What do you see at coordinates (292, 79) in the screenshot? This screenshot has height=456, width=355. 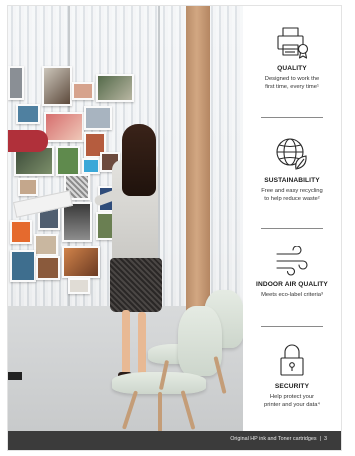 I see `feature-description-line: Designed to work the` at bounding box center [292, 79].